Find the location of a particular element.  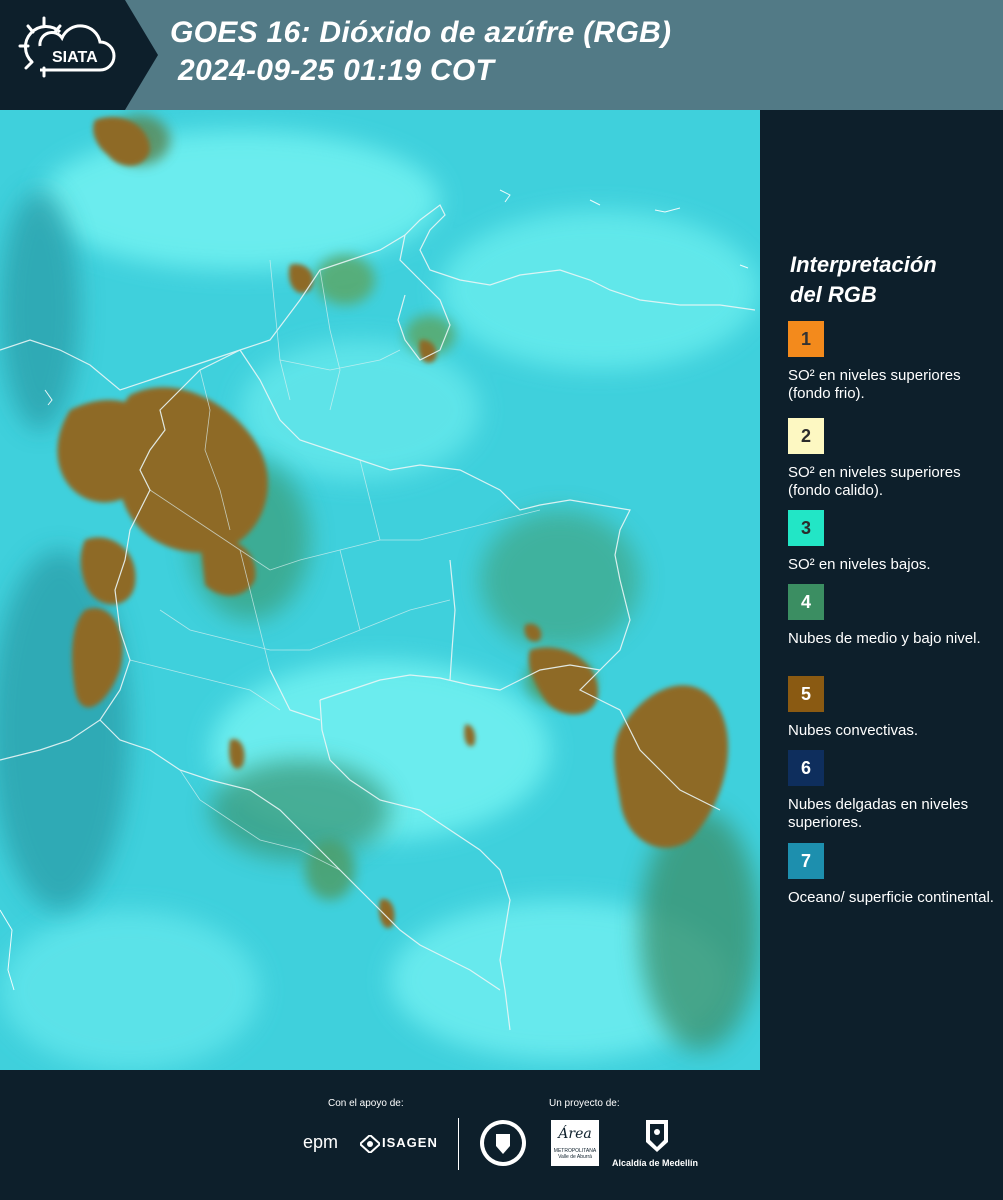

legend-swatch-2: 2 is located at coordinates (806, 436).